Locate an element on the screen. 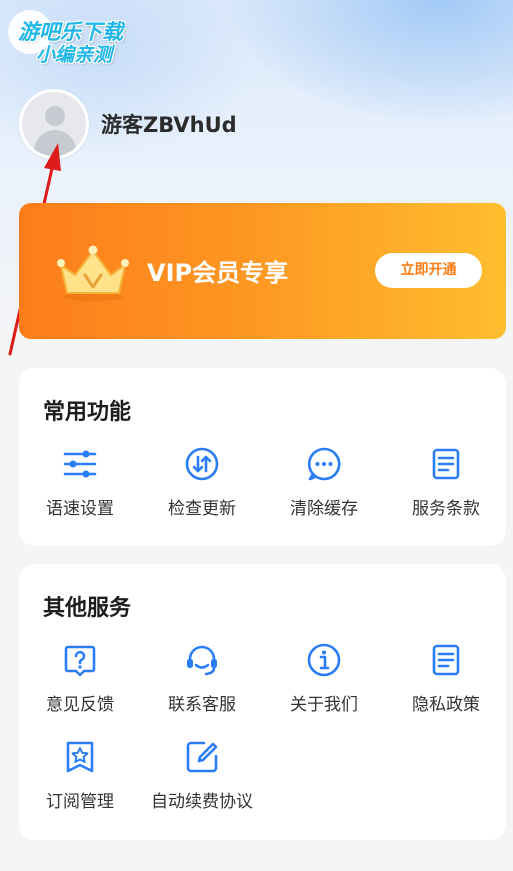 This screenshot has height=871, width=513. item-label: 服务条款 is located at coordinates (446, 509).